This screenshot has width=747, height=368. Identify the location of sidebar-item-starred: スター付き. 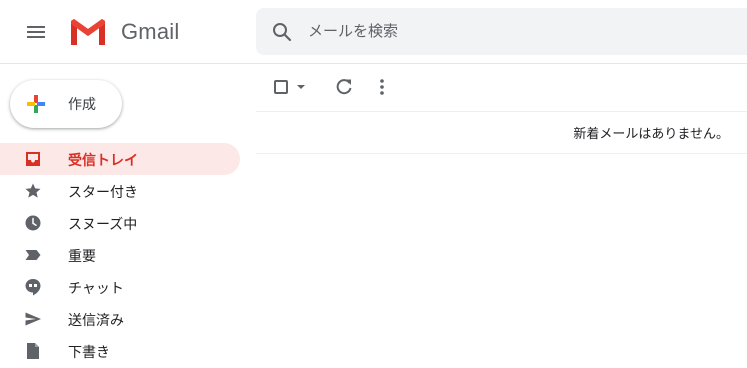
(120, 191).